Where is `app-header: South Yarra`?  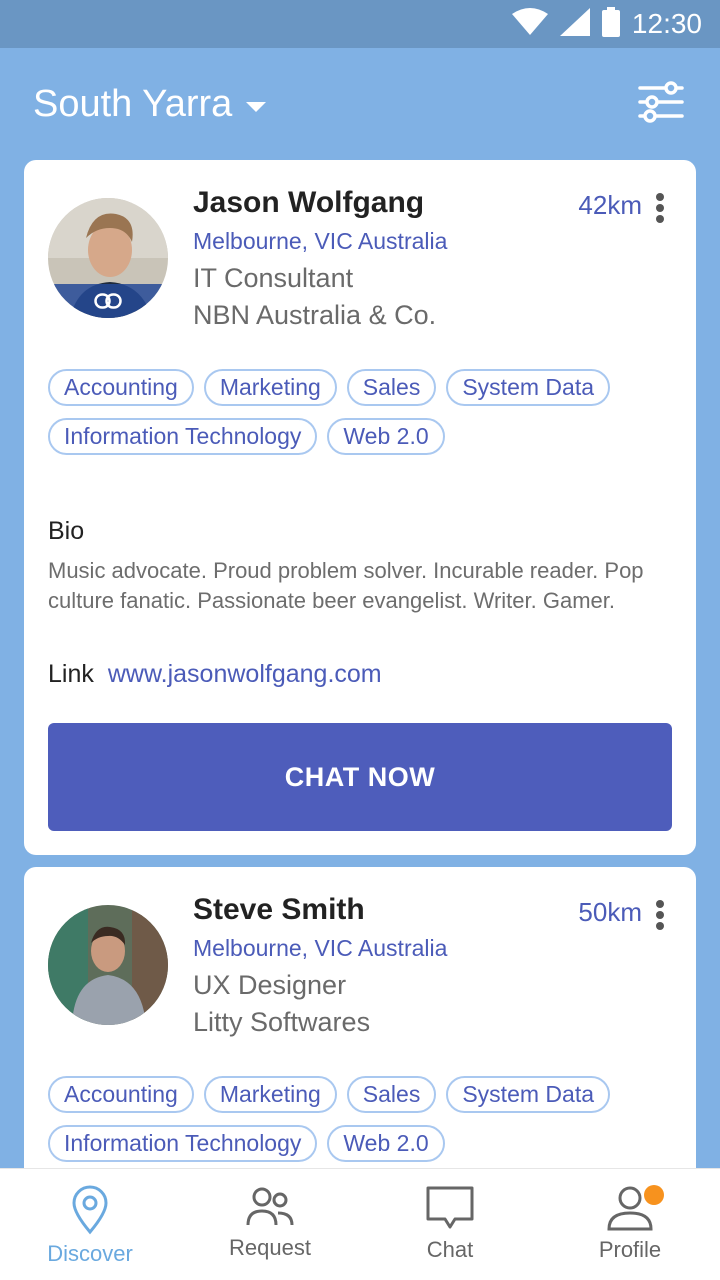
app-header: South Yarra is located at coordinates (360, 104).